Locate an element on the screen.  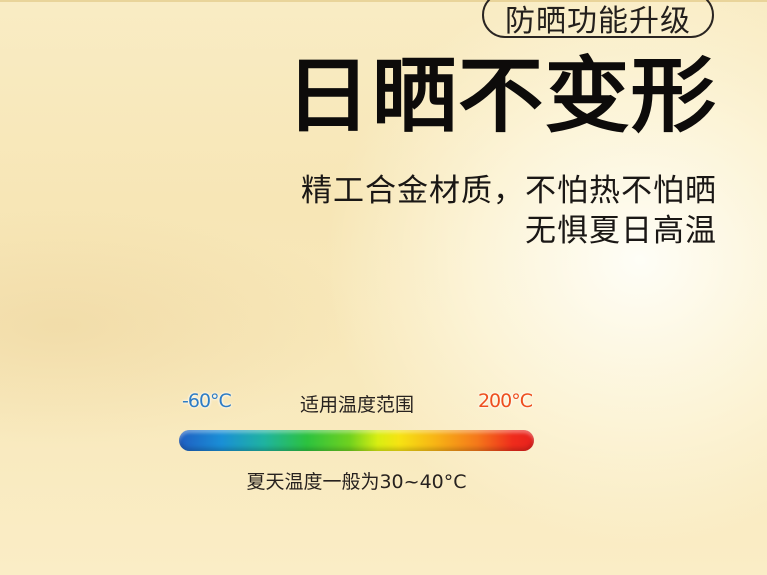
feature-badge: 防晒功能升级 is located at coordinates (598, 19).